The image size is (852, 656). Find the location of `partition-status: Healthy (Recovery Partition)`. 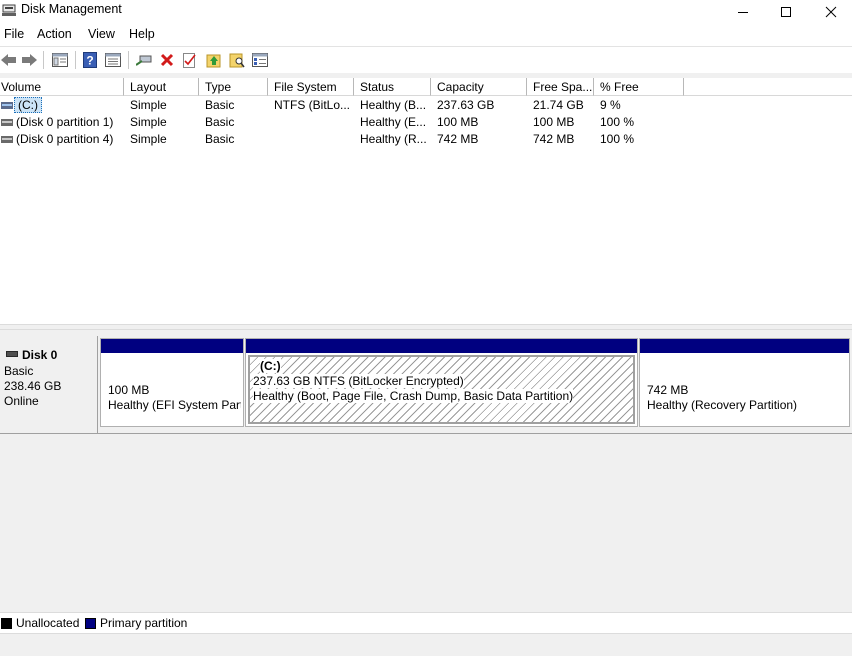

partition-status: Healthy (Recovery Partition) is located at coordinates (722, 405).